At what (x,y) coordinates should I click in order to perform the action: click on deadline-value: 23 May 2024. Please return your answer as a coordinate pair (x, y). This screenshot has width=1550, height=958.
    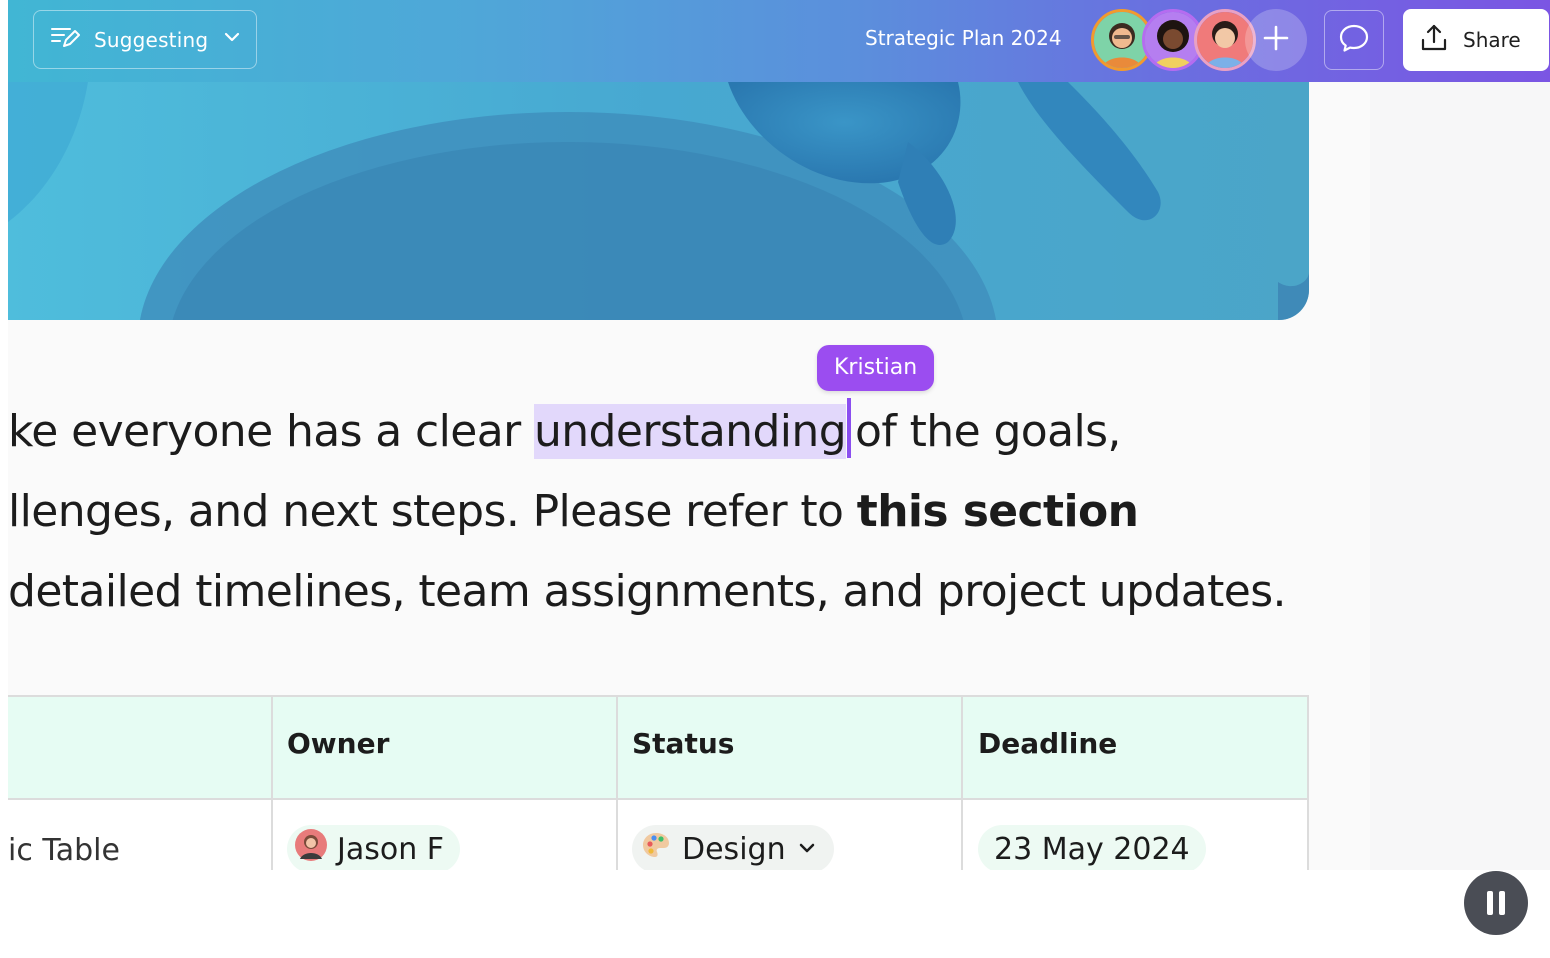
    Looking at the image, I should click on (1092, 849).